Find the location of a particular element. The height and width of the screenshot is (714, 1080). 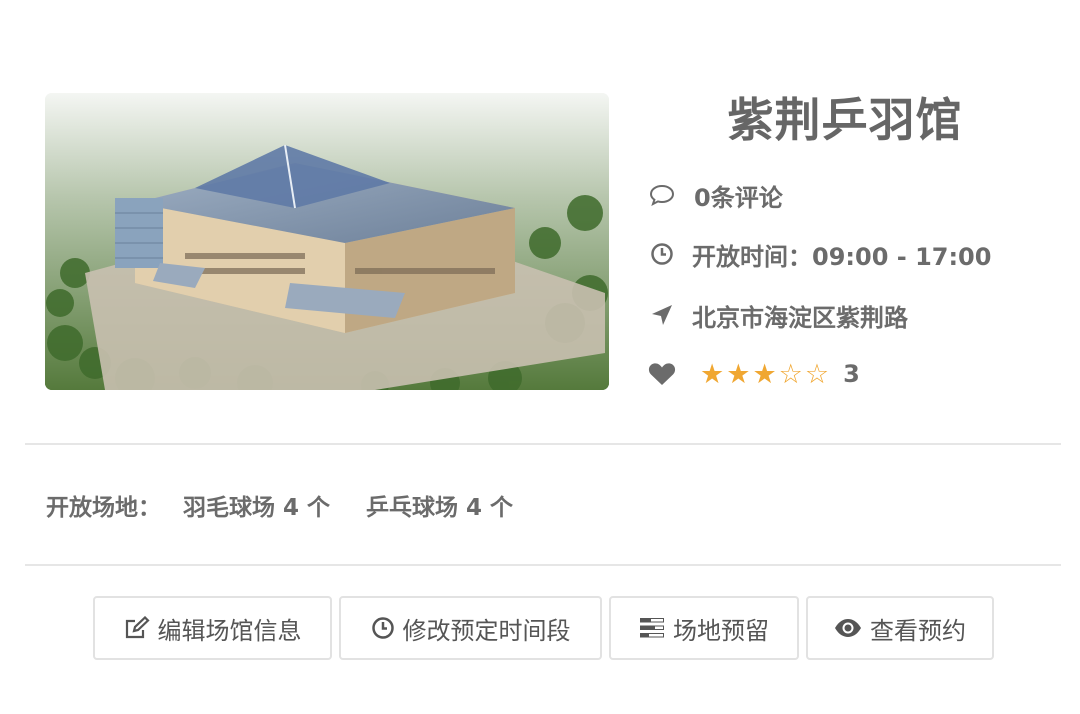

address: 北京市海淀区紫荆路 is located at coordinates (800, 317).